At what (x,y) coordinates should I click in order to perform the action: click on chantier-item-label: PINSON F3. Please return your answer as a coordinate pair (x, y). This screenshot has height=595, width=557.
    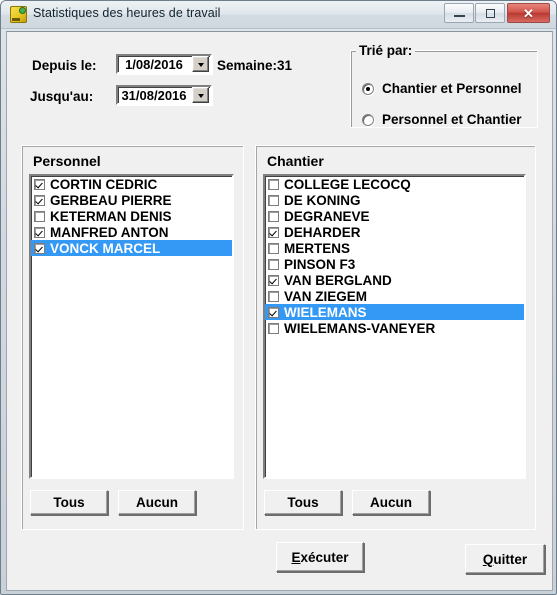
    Looking at the image, I should click on (320, 264).